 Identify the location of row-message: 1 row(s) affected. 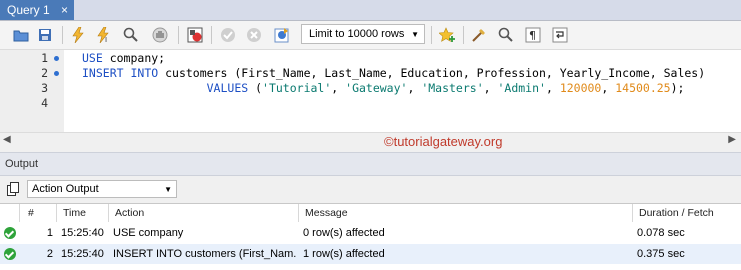
(344, 254).